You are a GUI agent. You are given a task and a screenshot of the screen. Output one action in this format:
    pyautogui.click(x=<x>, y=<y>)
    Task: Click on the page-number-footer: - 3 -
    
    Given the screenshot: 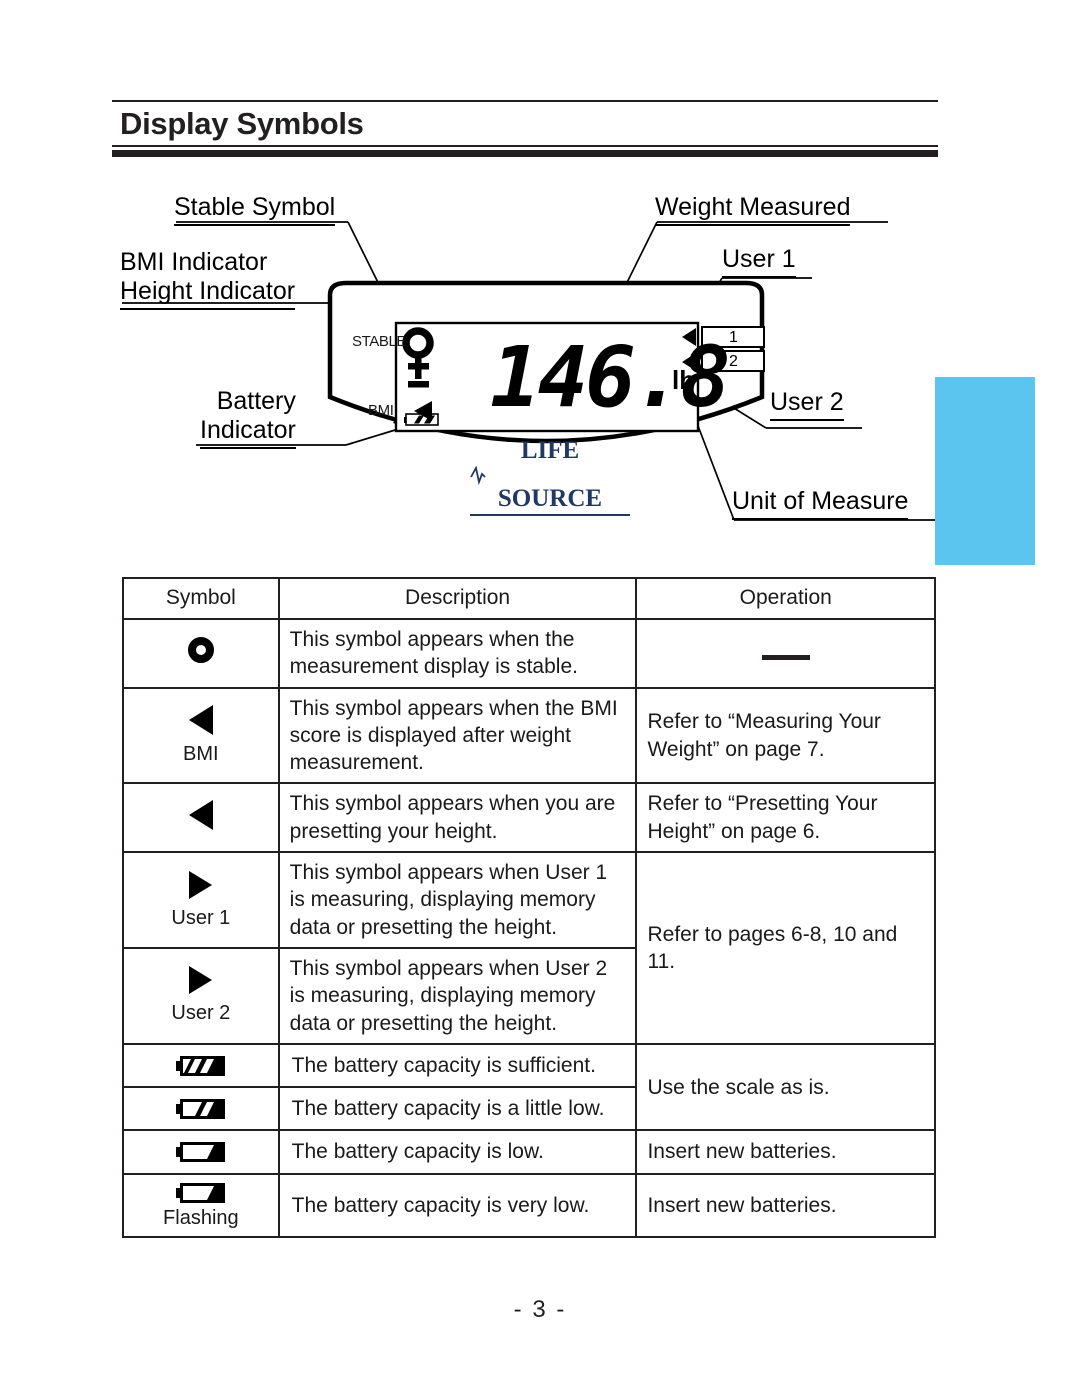 What is the action you would take?
    pyautogui.click(x=540, y=1309)
    